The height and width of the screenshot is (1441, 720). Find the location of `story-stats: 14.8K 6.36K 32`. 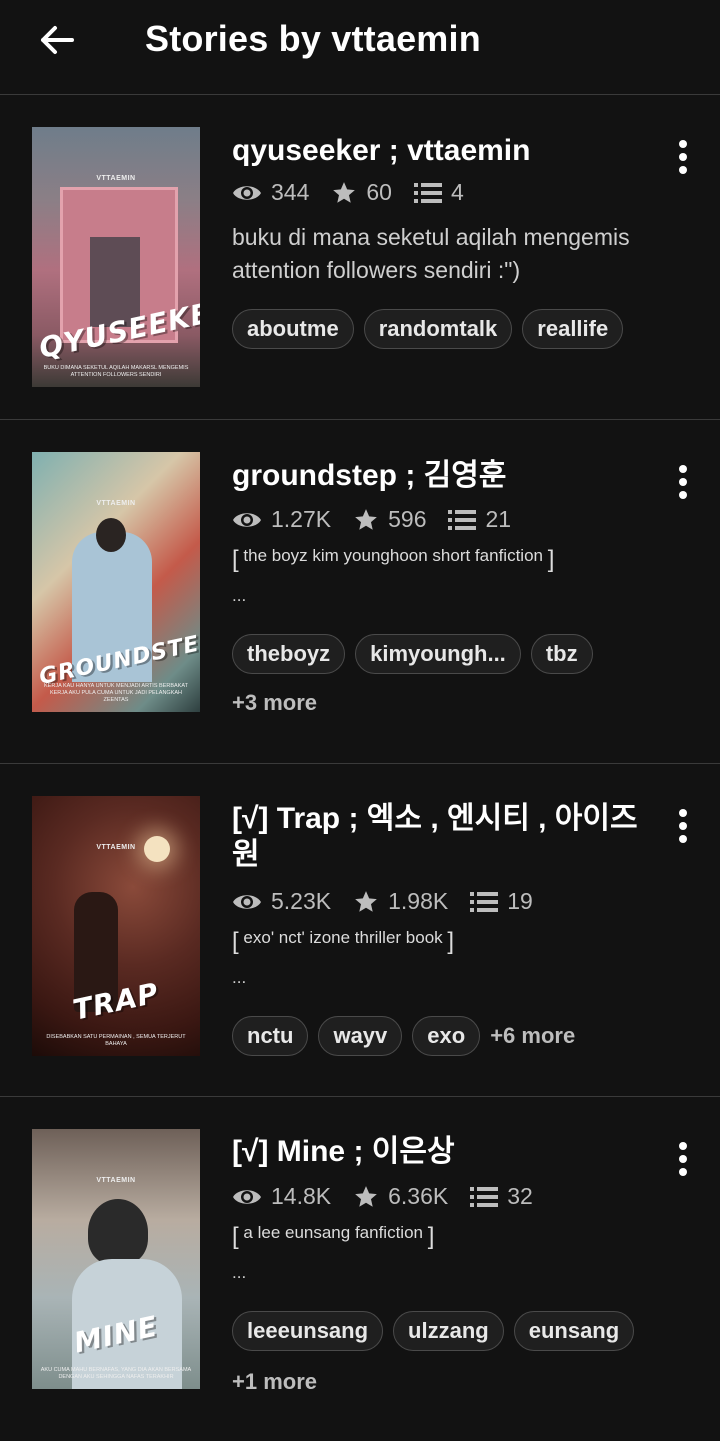

story-stats: 14.8K 6.36K 32 is located at coordinates (393, 1196).